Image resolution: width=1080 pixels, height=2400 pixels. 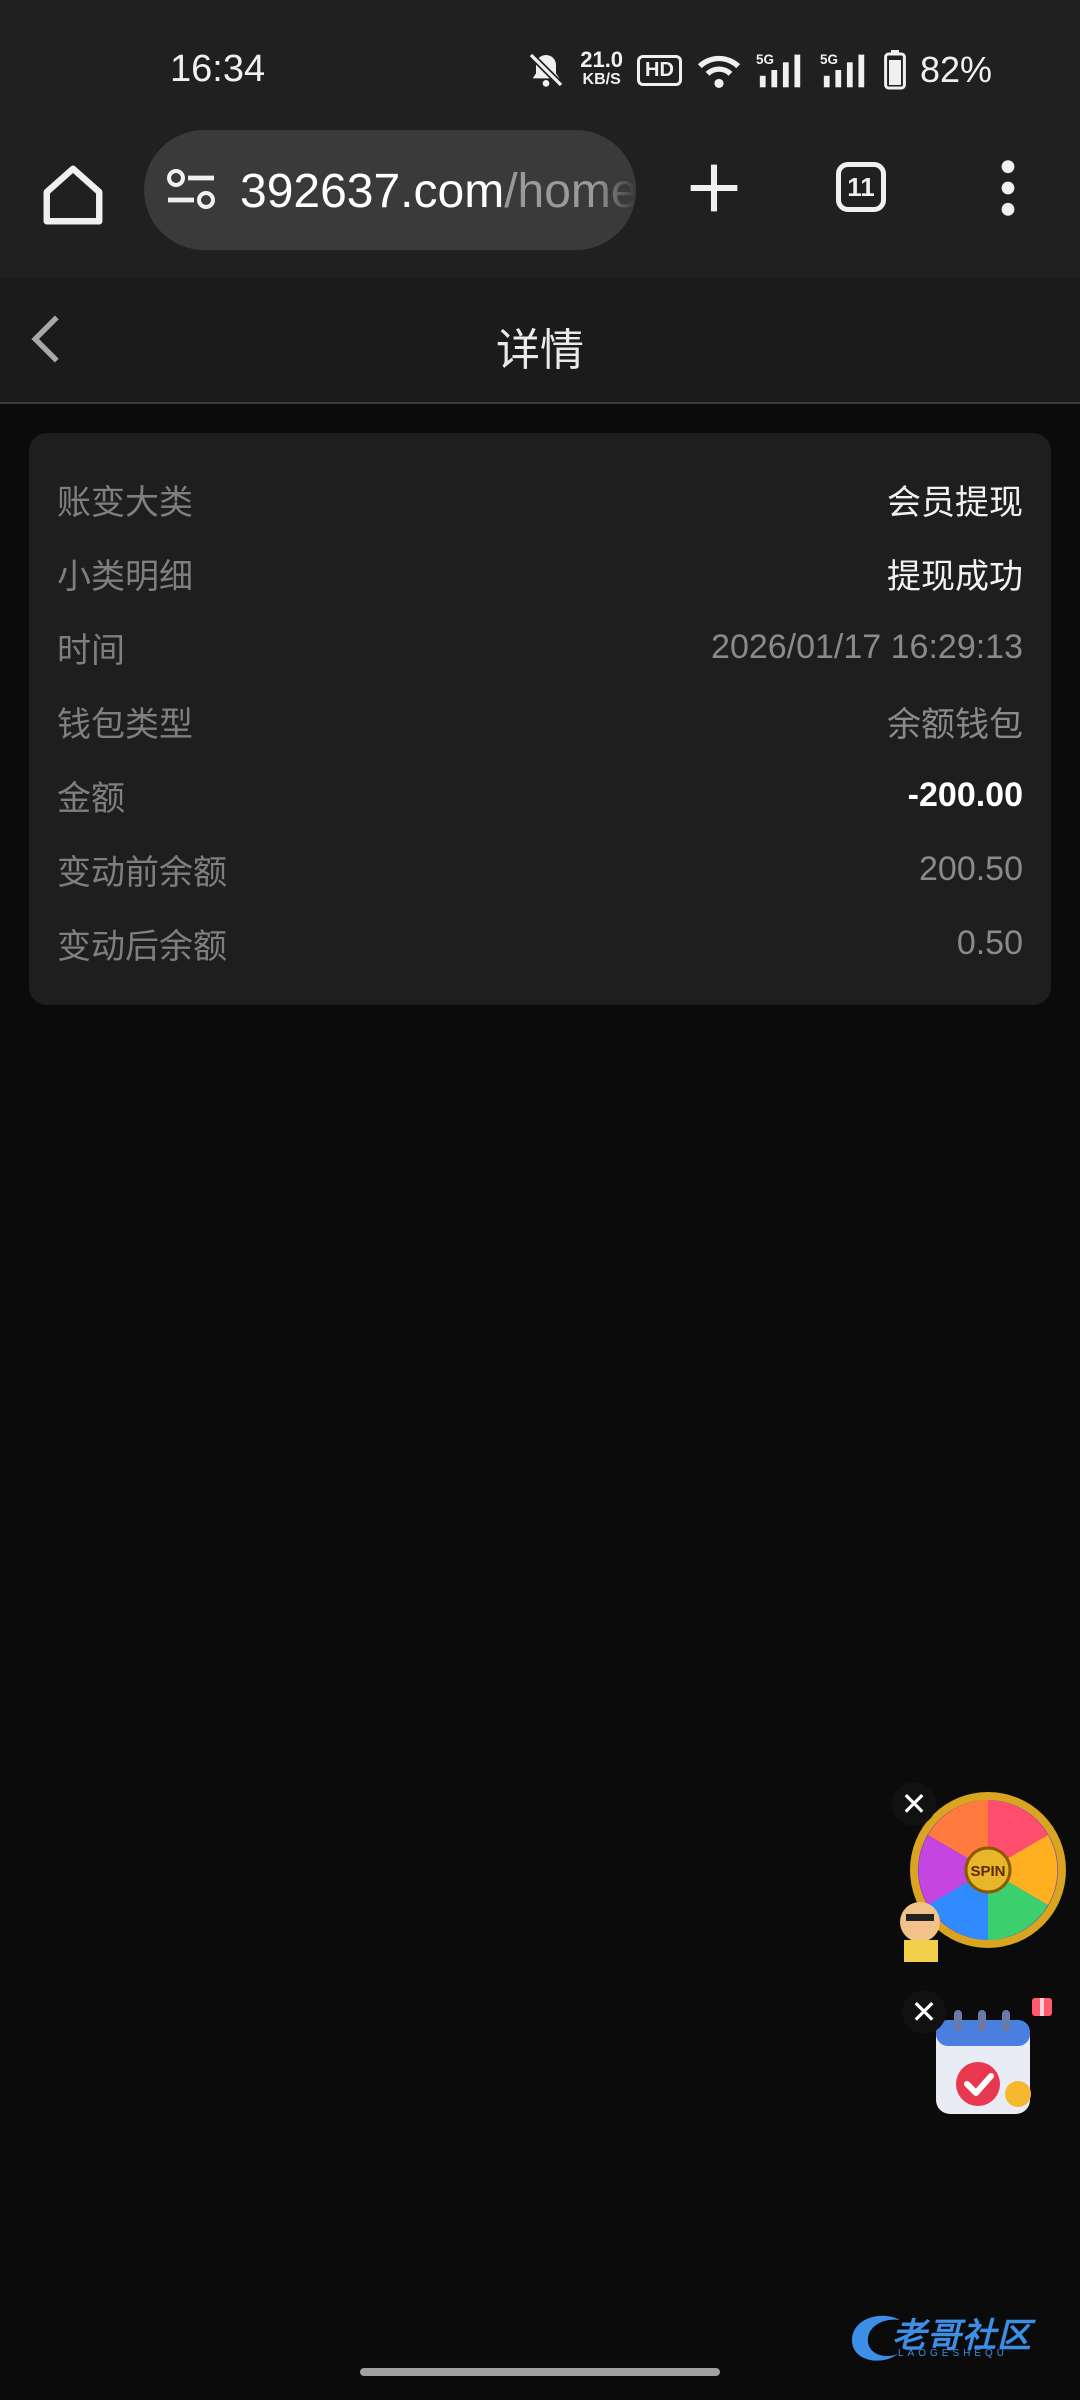 I want to click on home-button, so click(x=73, y=195).